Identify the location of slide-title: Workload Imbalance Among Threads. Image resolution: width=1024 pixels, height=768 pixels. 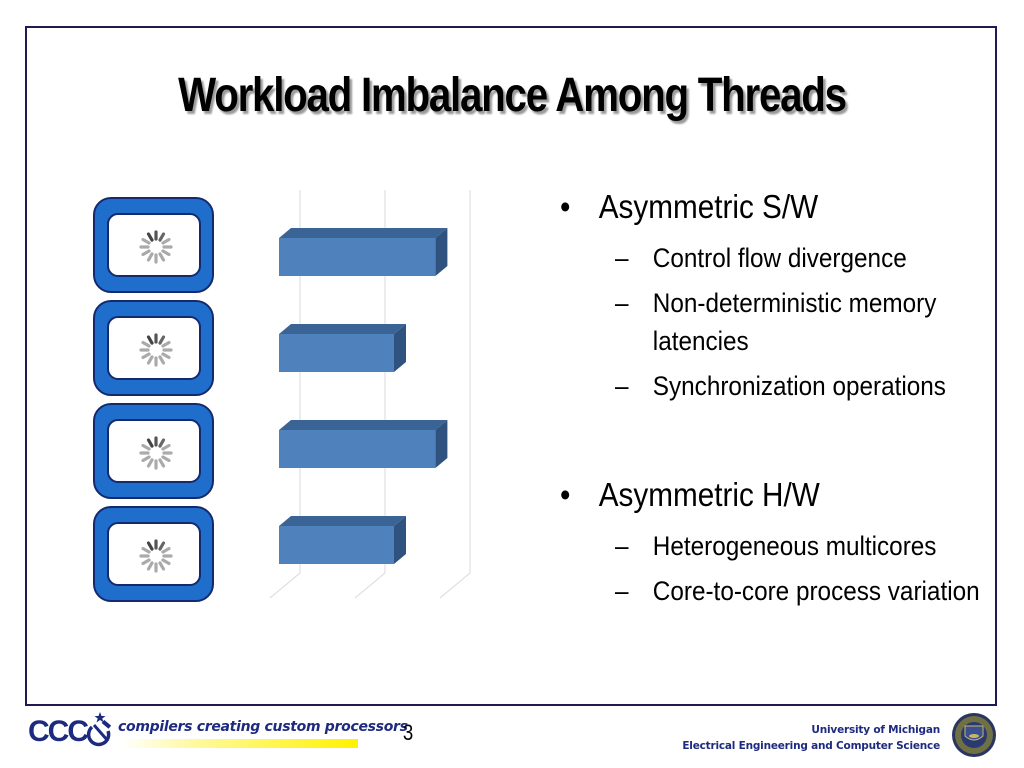
(512, 95).